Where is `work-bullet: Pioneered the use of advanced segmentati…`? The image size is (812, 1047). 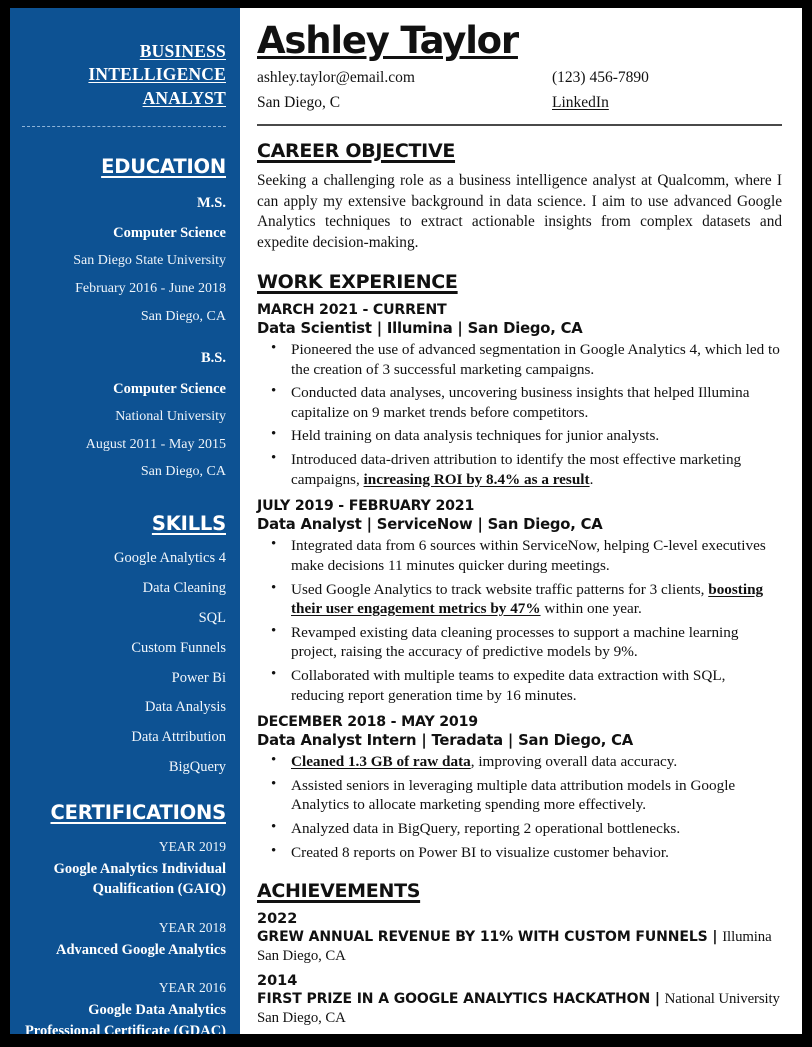
work-bullet: Pioneered the use of advanced segmentati… is located at coordinates (519, 359).